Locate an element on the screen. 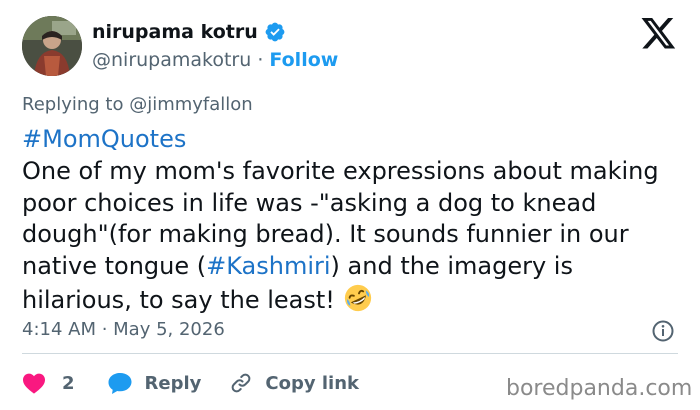 This screenshot has width=700, height=410. action-bar: 2 Reply Copy link is located at coordinates (190, 383).